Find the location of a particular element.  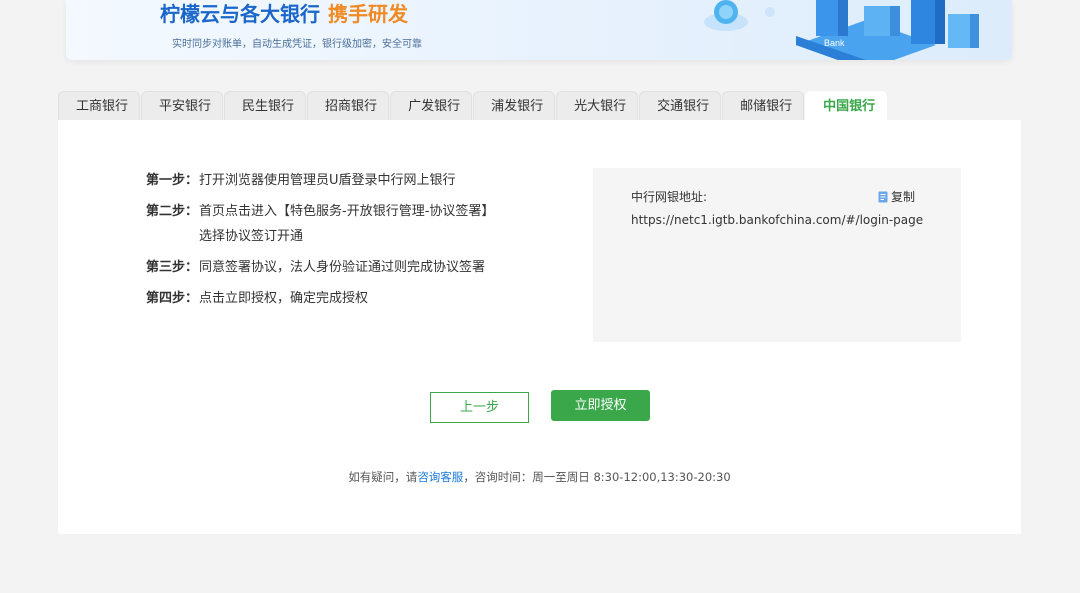

step-item: 第四步： 点击立即授权，确定完成授权 is located at coordinates (320, 298).